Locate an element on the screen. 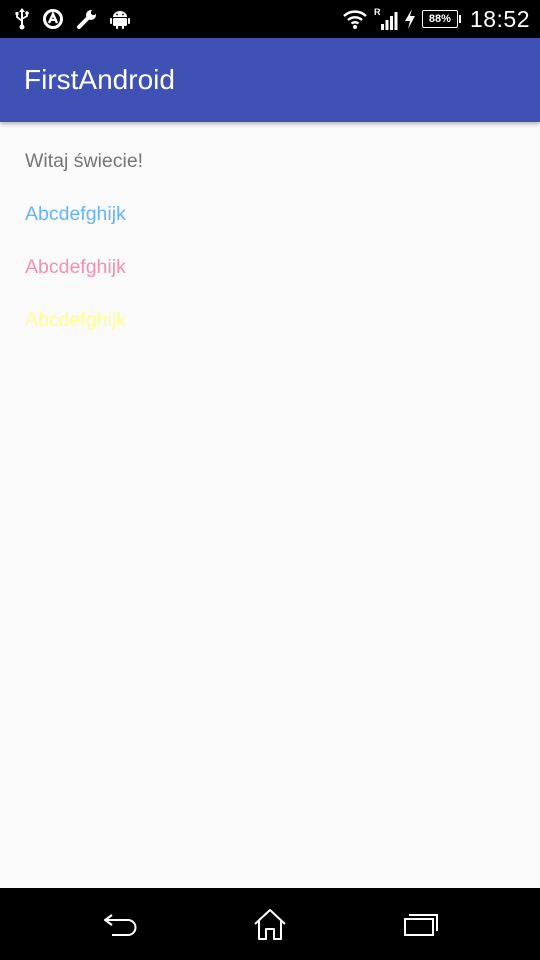 The width and height of the screenshot is (540, 960). colored-text-blue: Abcdefghijk is located at coordinates (75, 214).